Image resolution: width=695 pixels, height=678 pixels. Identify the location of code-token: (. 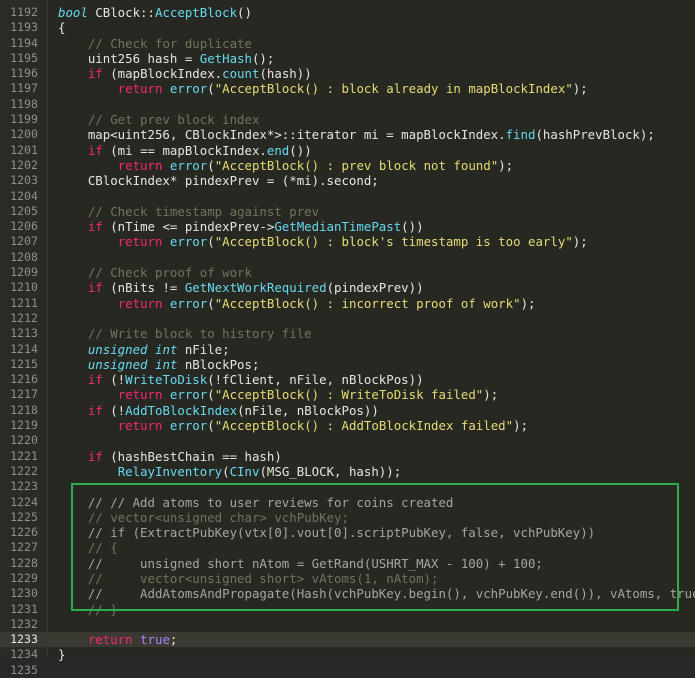
(211, 303).